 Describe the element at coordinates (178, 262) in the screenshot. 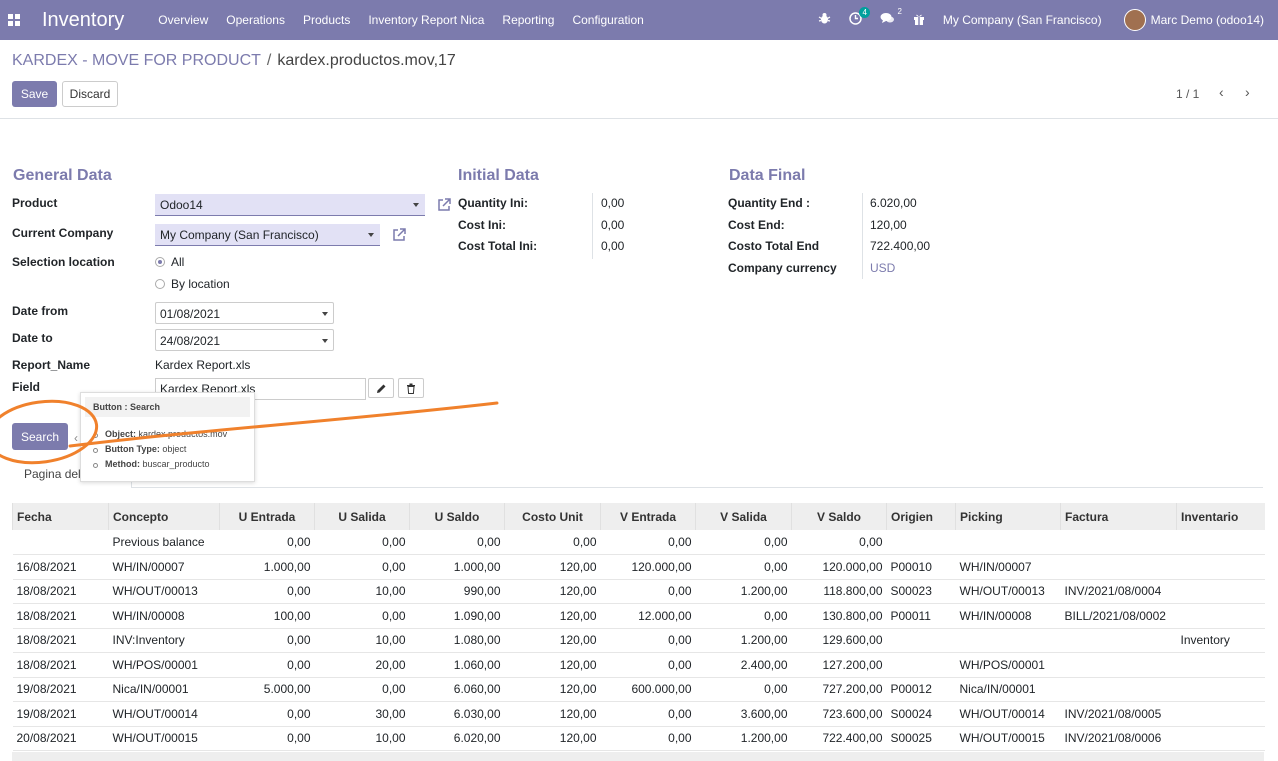

I see `location-all-text: All` at that location.